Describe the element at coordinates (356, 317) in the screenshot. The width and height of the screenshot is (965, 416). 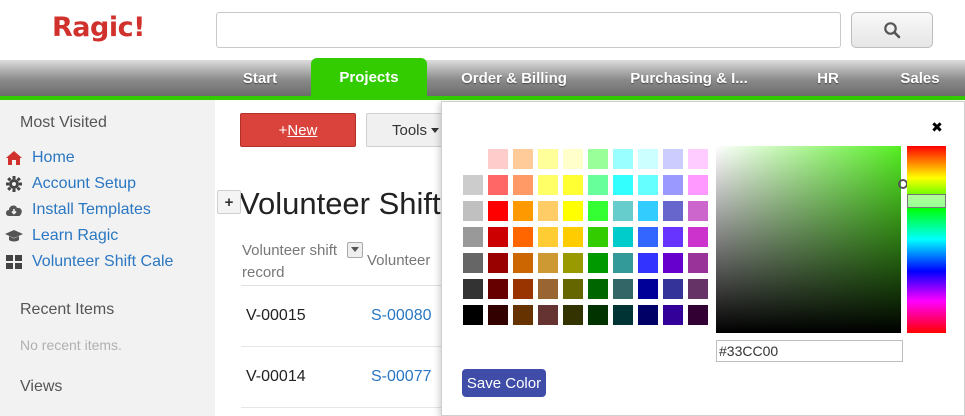
I see `table-row: V-00015 S-00080` at that location.